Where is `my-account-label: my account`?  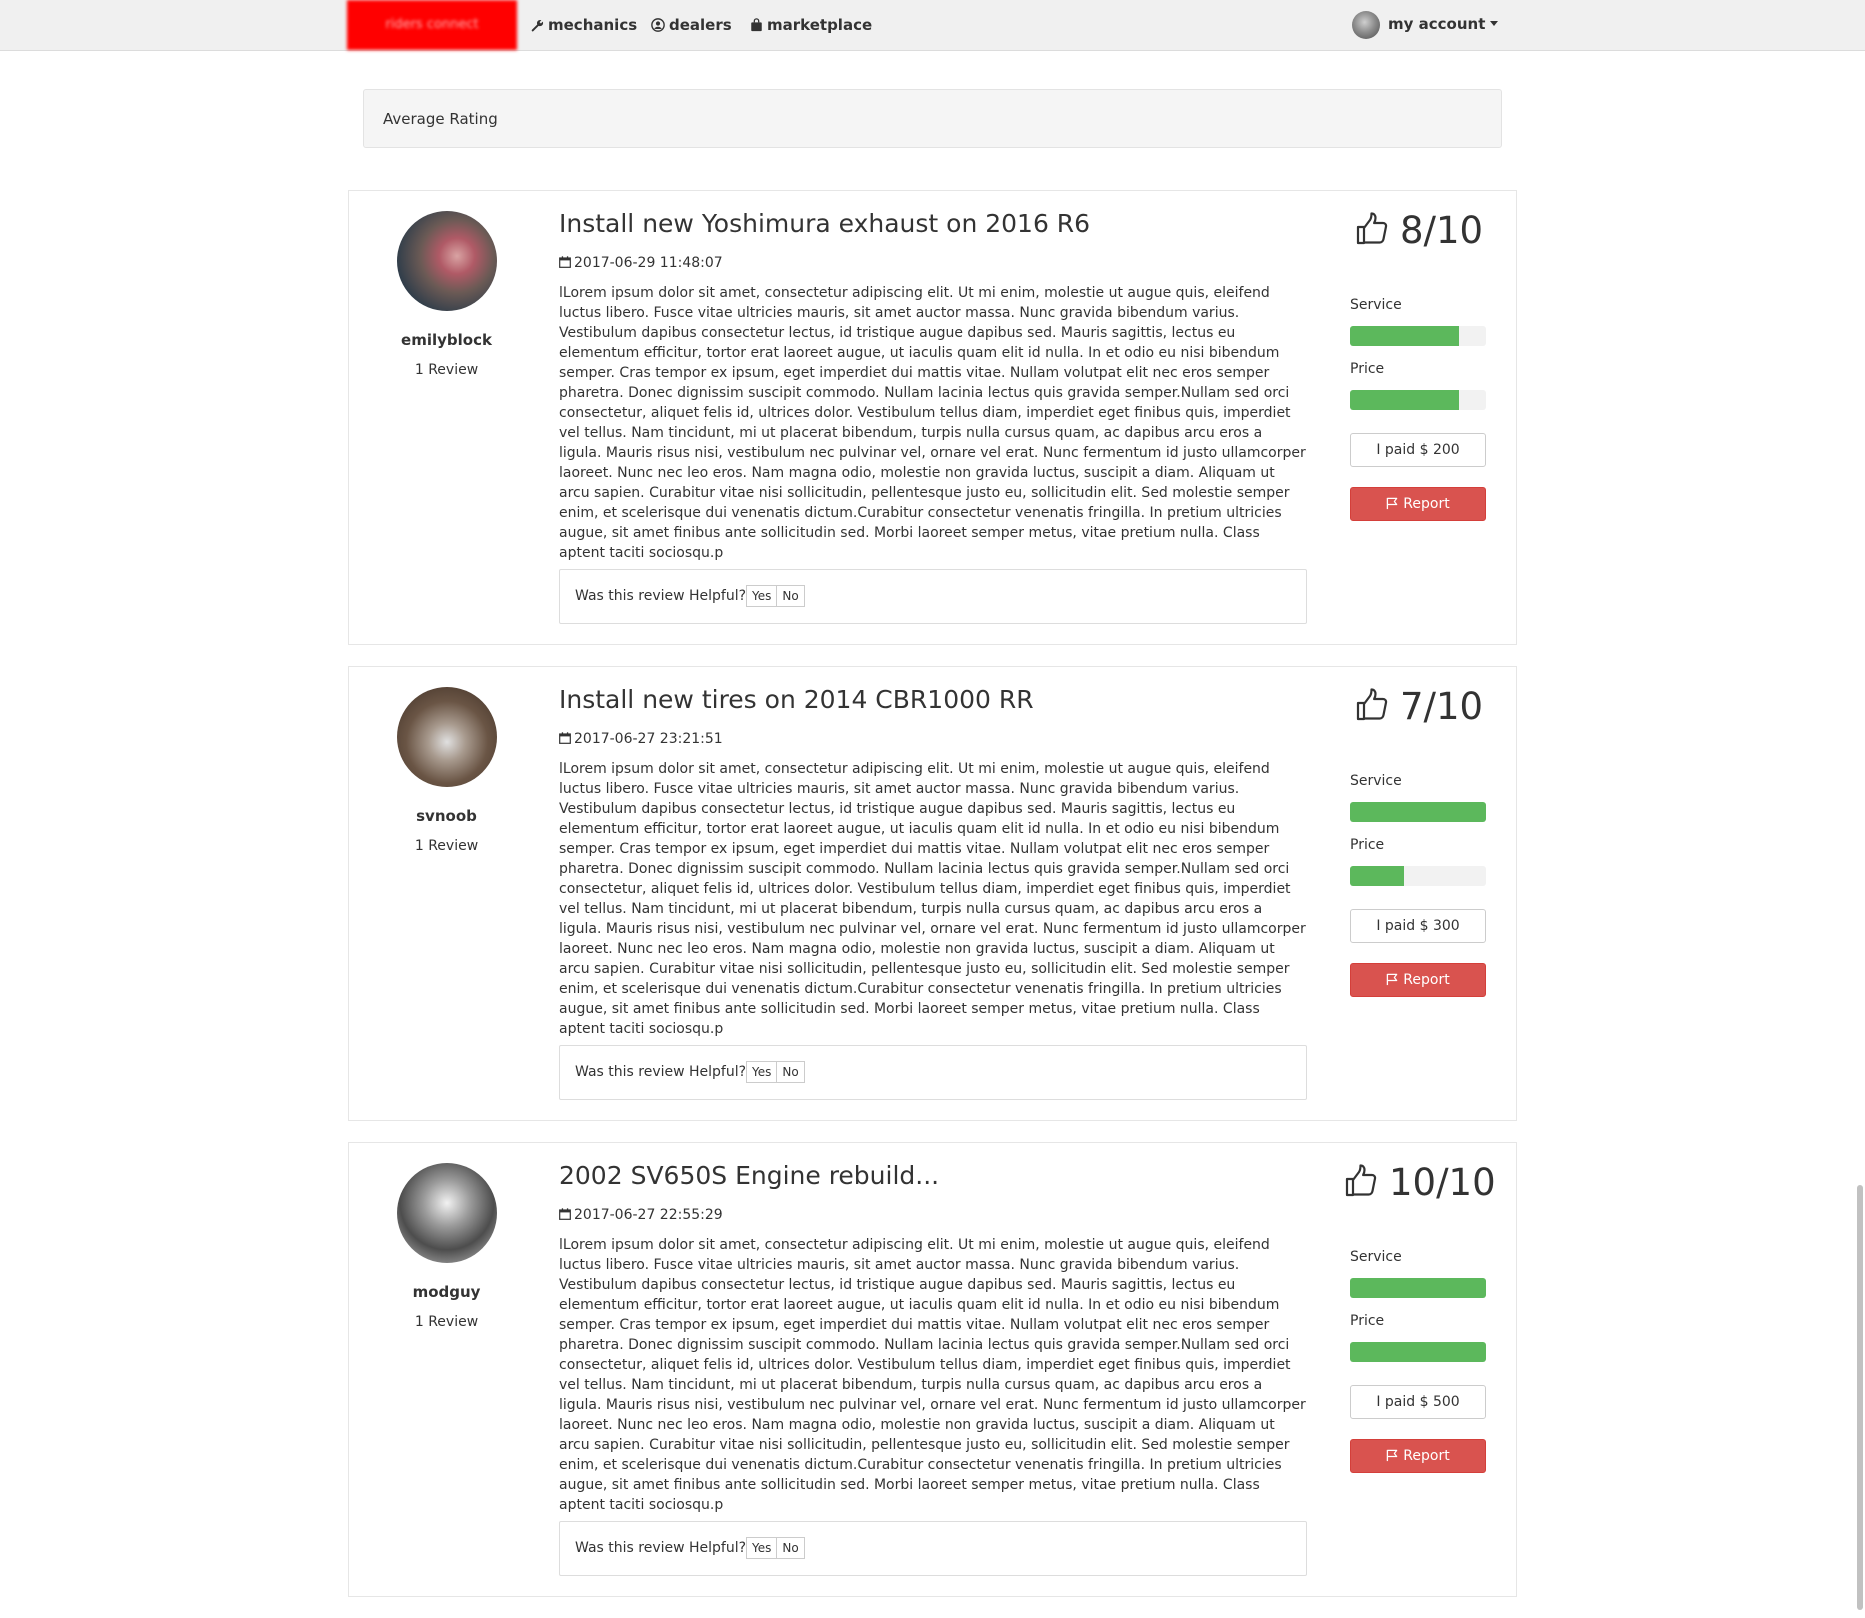 my-account-label: my account is located at coordinates (1437, 24).